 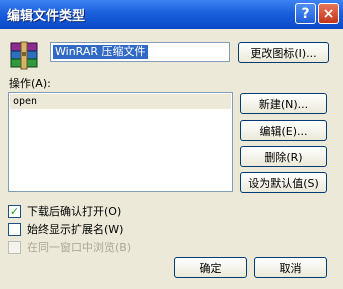 I want to click on file-type-name-text: WinRAR 压缩文件, so click(x=100, y=52).